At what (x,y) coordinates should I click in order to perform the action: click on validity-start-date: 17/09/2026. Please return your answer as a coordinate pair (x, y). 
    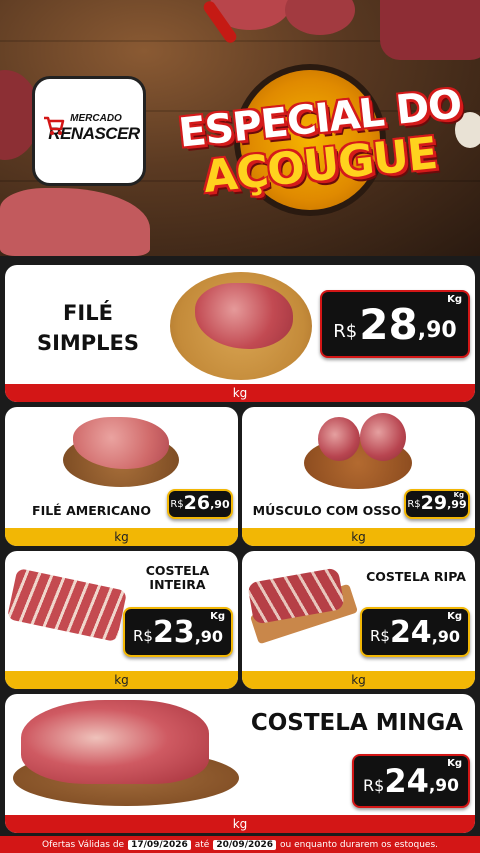
    Looking at the image, I should click on (159, 844).